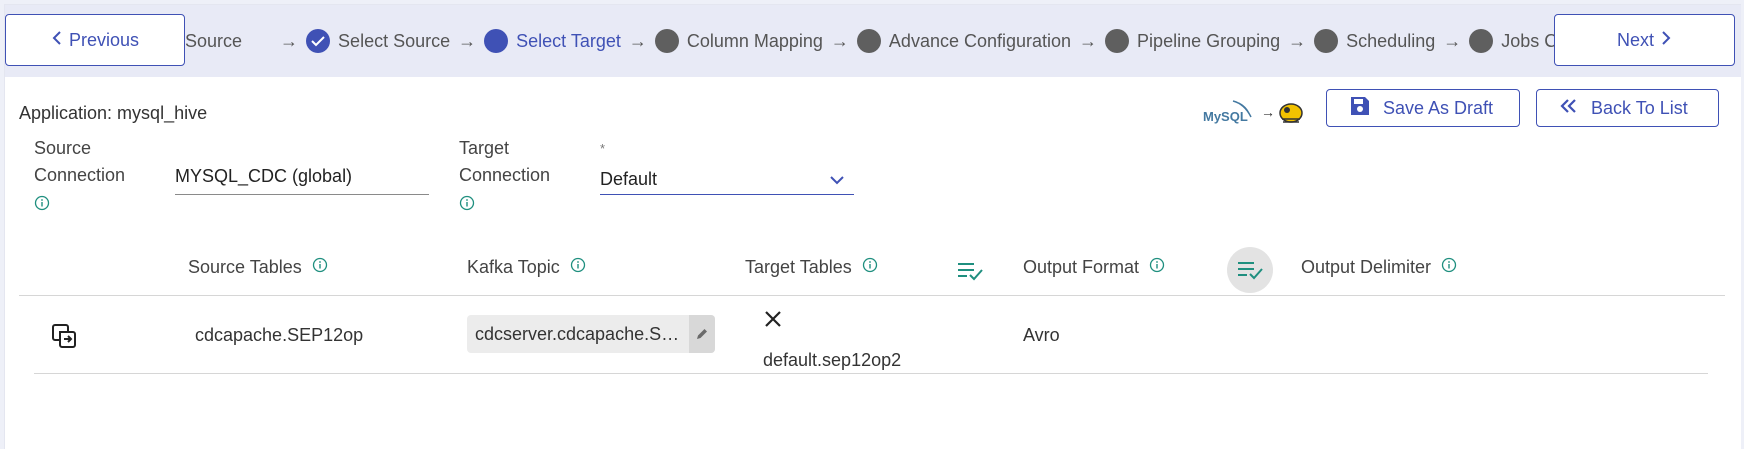  What do you see at coordinates (1666, 40) in the screenshot?
I see `chevron-right-icon` at bounding box center [1666, 40].